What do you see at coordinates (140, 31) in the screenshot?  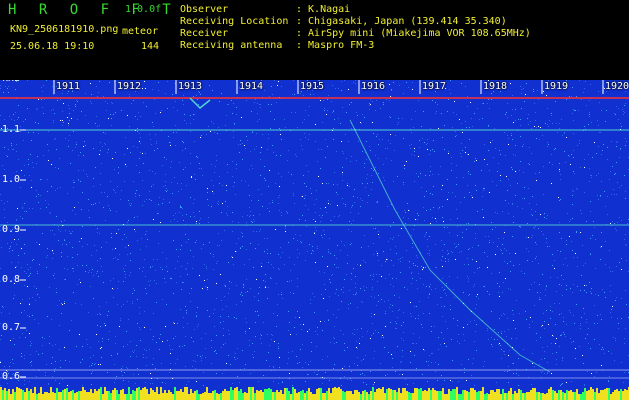 I see `mode-label: meteor` at bounding box center [140, 31].